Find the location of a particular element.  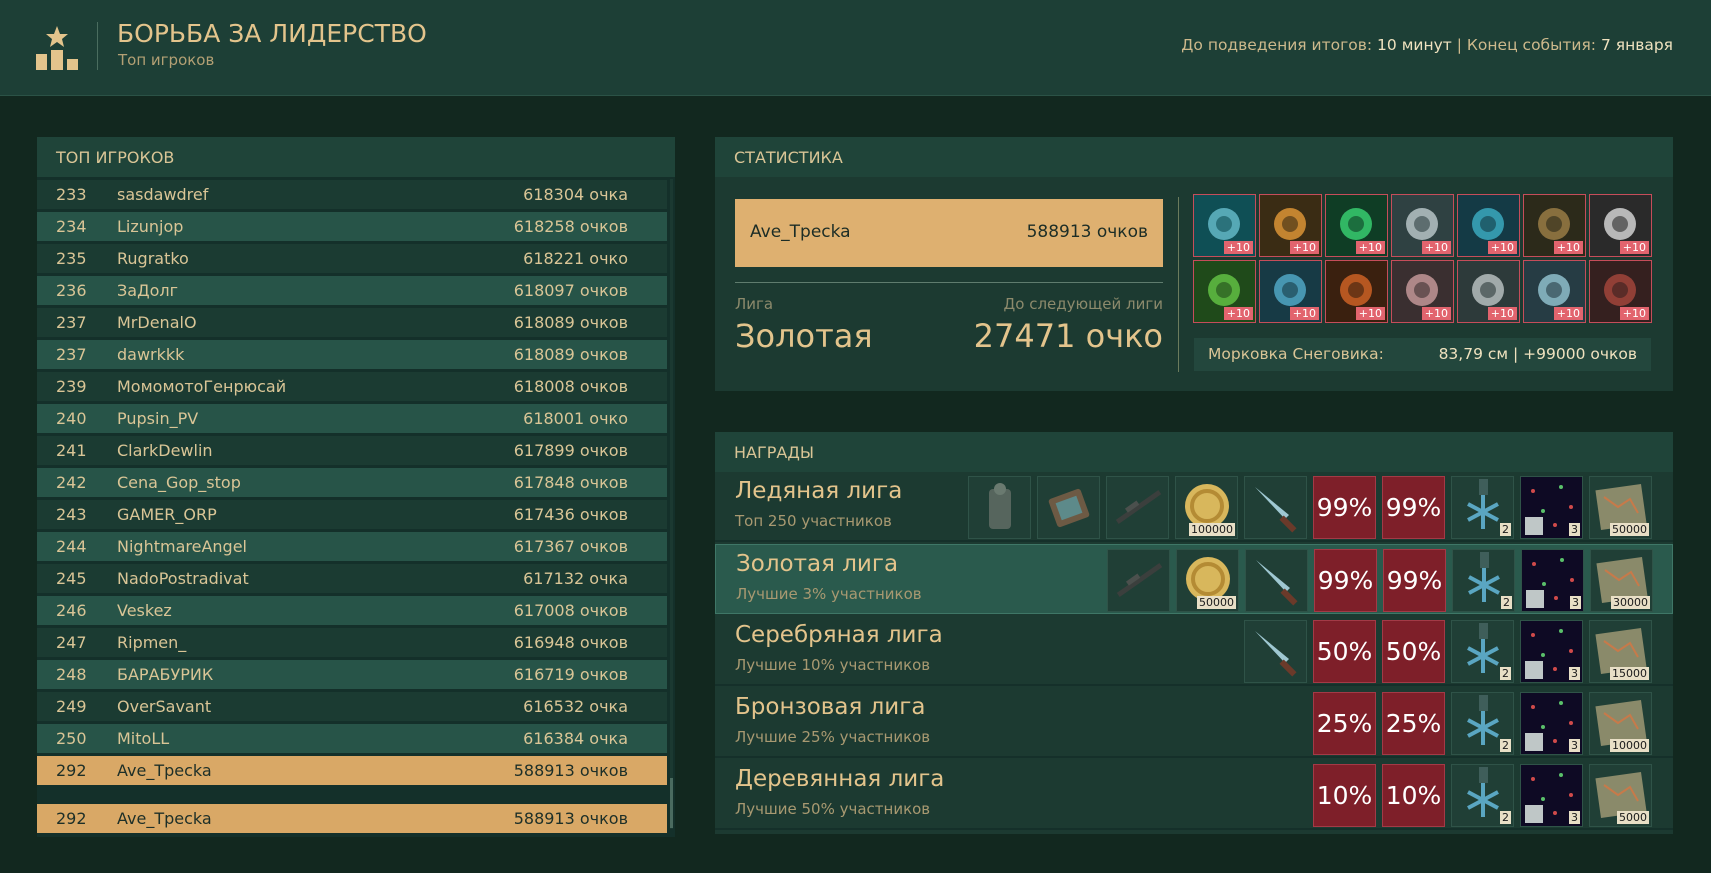

player-score: 616532 очка is located at coordinates (575, 706).